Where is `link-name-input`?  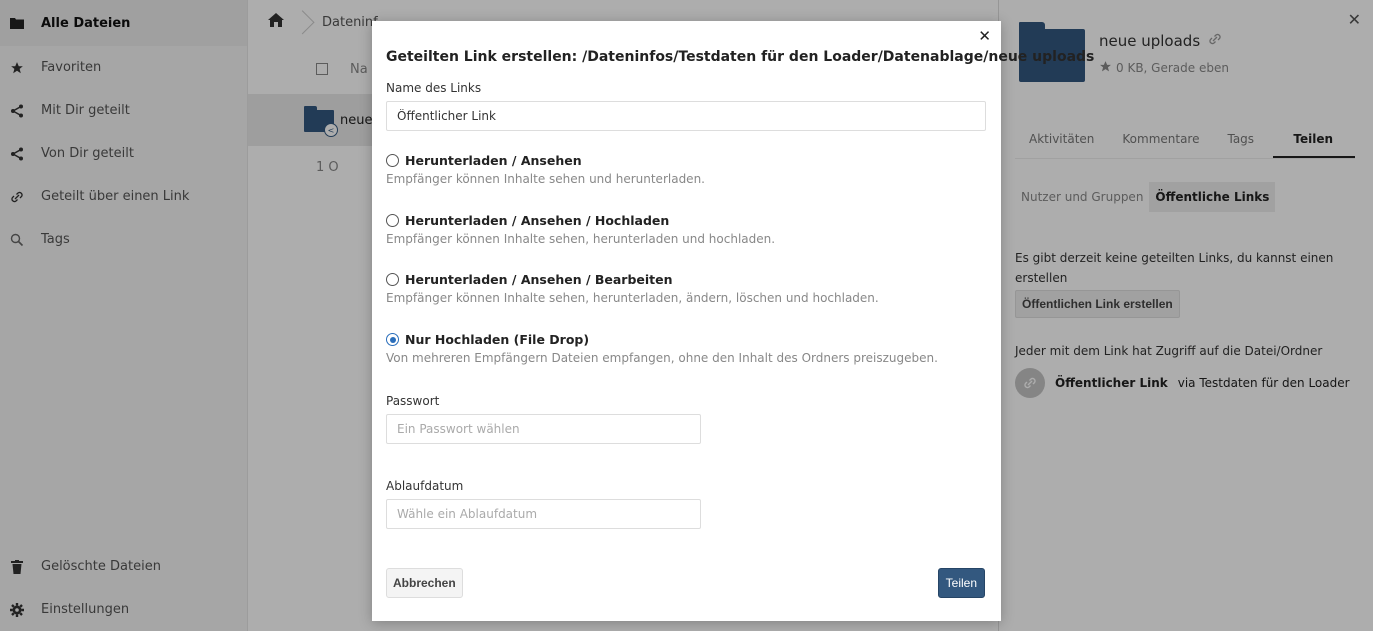
link-name-input is located at coordinates (686, 116).